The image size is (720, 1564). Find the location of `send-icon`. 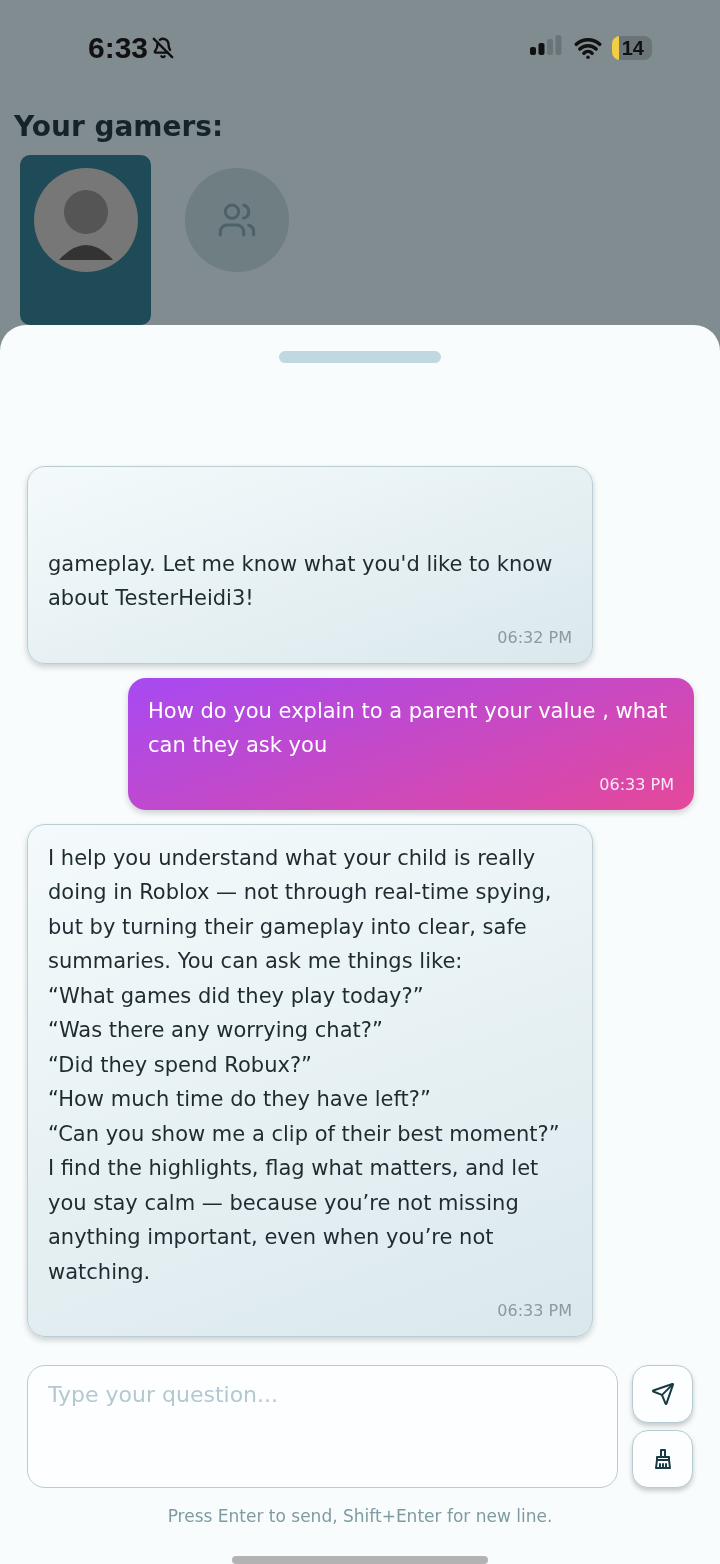

send-icon is located at coordinates (662, 1394).